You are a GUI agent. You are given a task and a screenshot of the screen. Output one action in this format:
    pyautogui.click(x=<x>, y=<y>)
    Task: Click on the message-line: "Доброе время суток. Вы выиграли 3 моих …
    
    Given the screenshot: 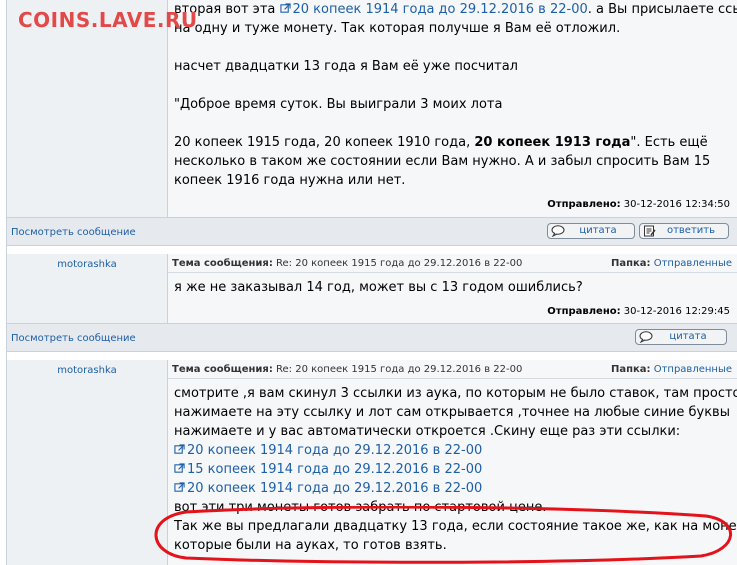 What is the action you would take?
    pyautogui.click(x=338, y=104)
    